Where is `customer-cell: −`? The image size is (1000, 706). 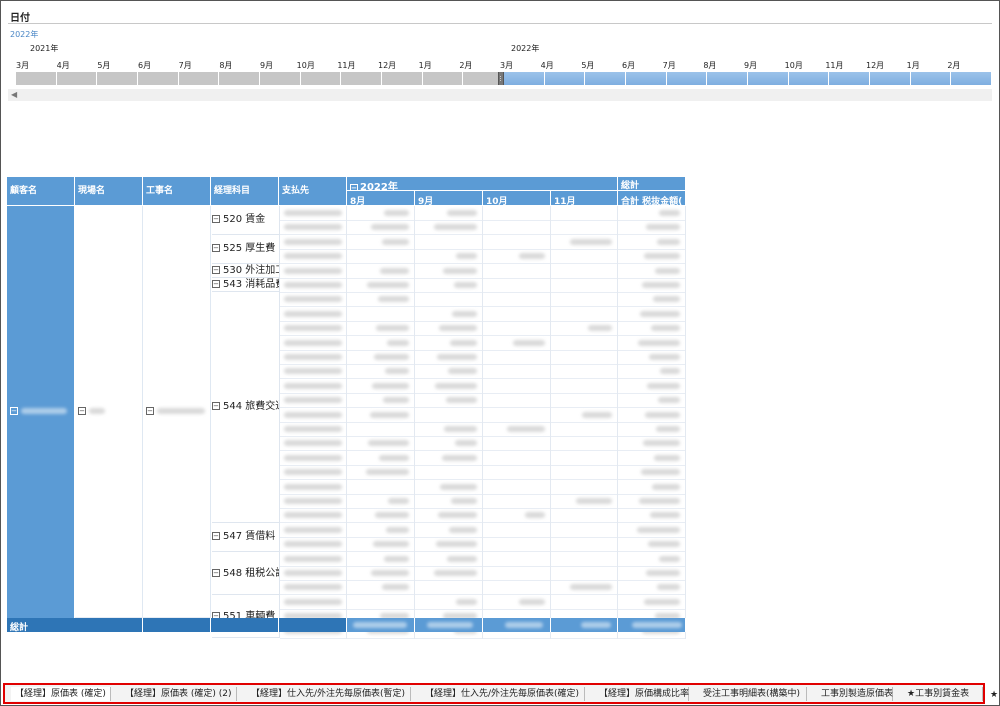
customer-cell: − is located at coordinates (41, 412).